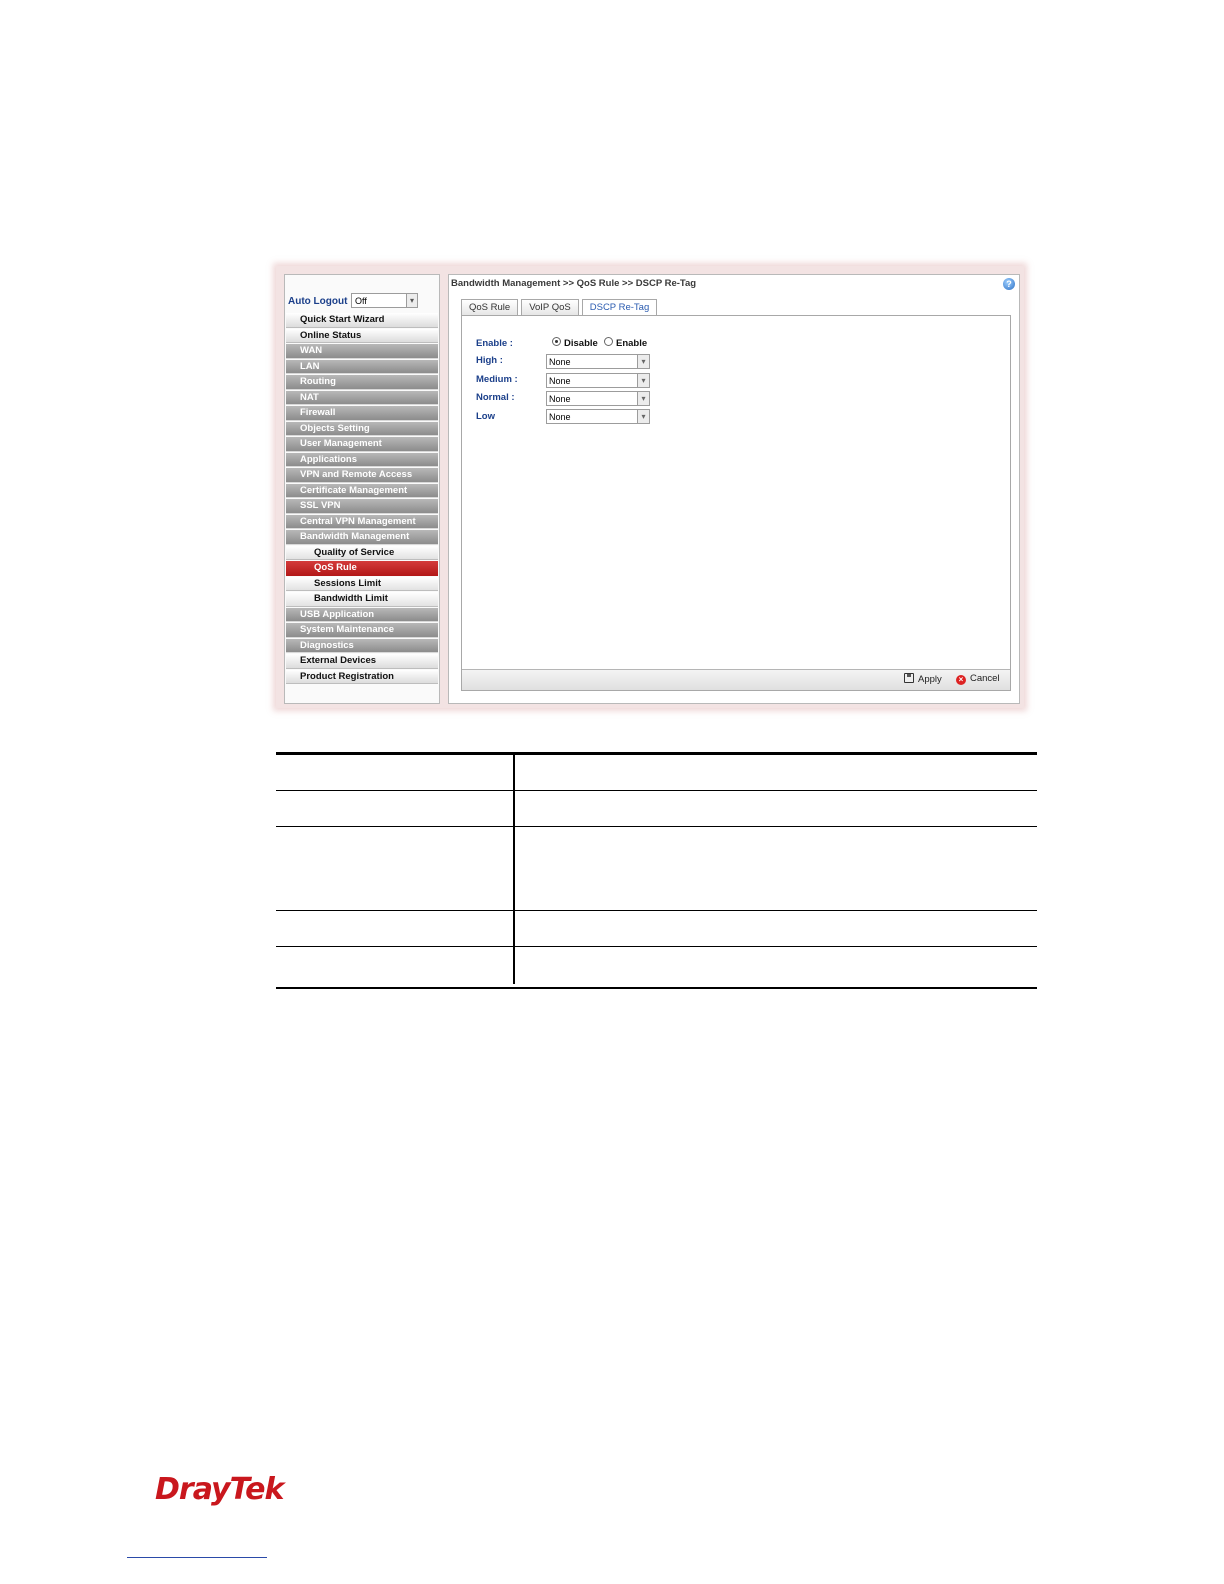 This screenshot has width=1224, height=1584. Describe the element at coordinates (321, 301) in the screenshot. I see `auto-logout-label: Auto Logout :` at that location.